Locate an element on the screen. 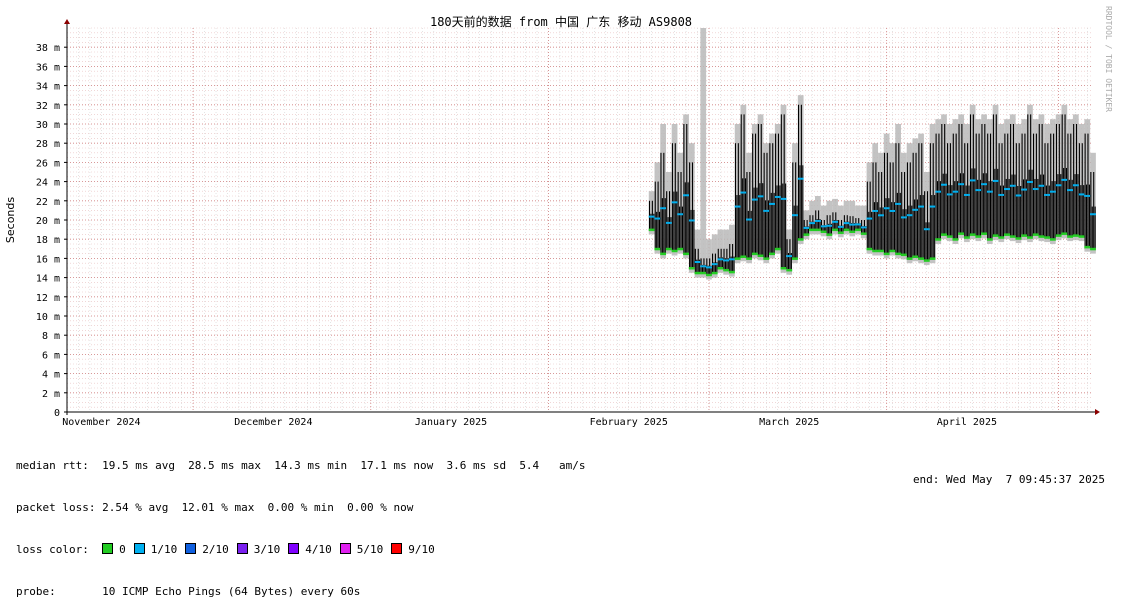 The image size is (1121, 613). x-tick-label: March 2025 is located at coordinates (789, 422).